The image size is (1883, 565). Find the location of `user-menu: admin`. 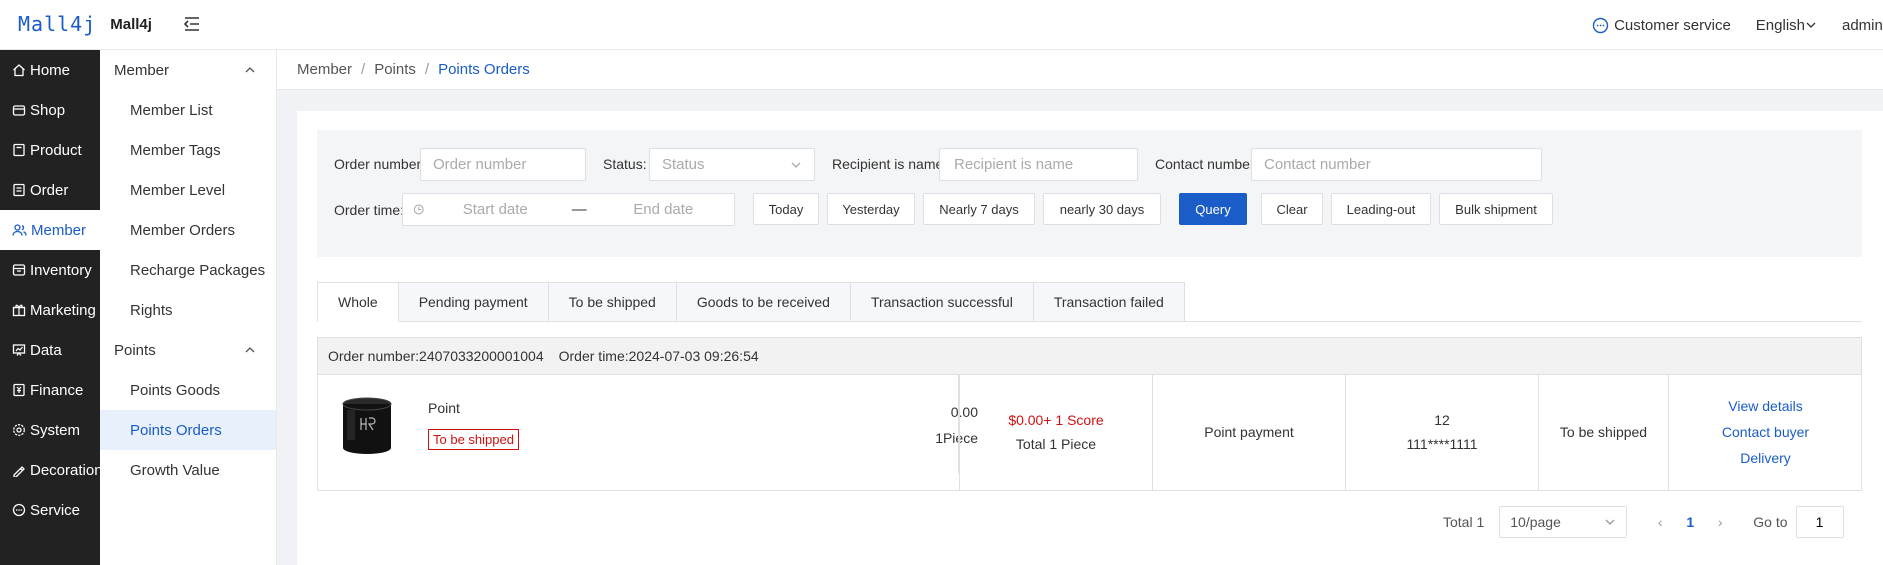

user-menu: admin is located at coordinates (1862, 25).